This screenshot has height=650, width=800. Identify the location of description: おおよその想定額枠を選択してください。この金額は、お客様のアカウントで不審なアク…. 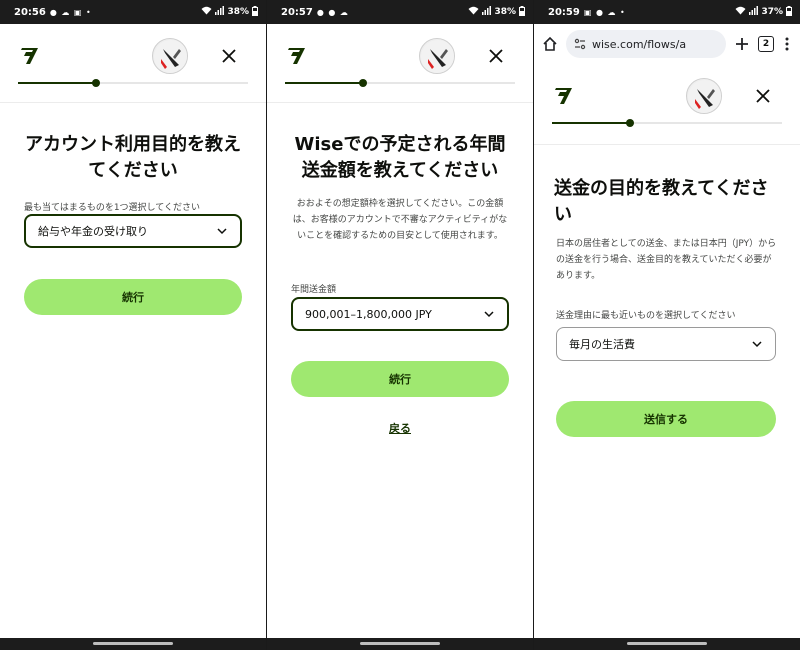
(400, 220).